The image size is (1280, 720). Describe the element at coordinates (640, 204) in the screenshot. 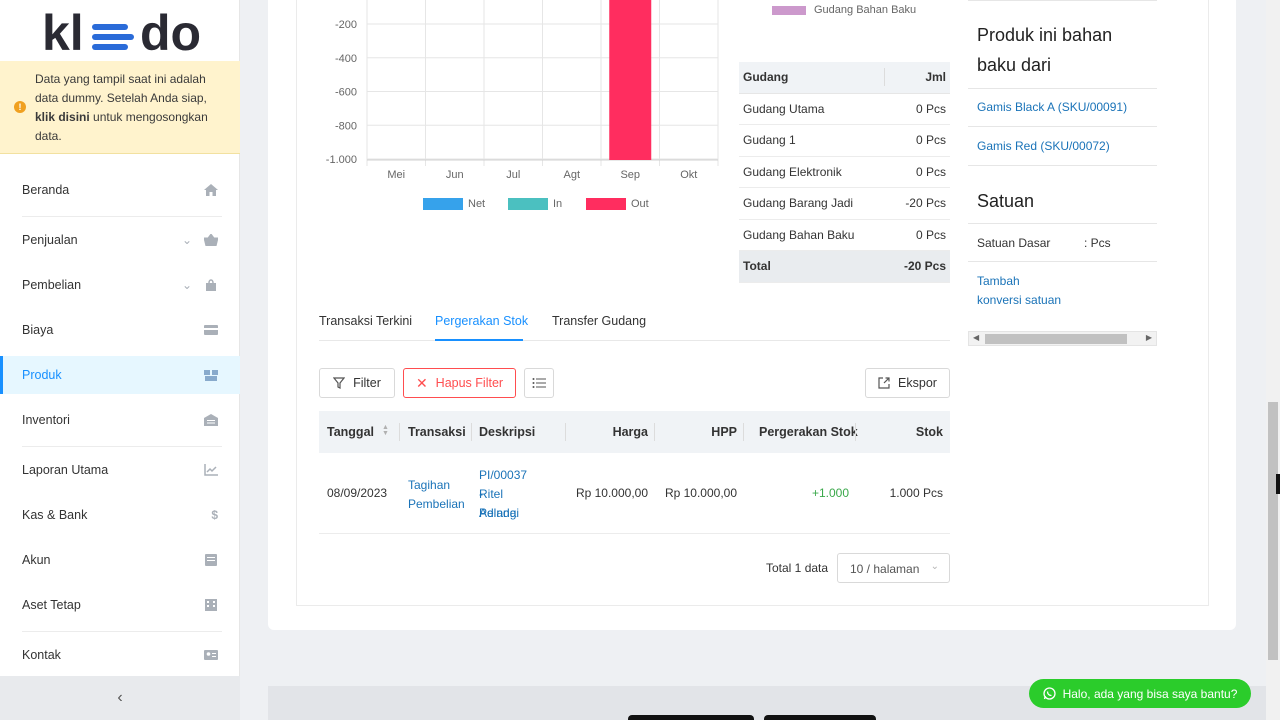

I see `legend-label-out: Out` at that location.